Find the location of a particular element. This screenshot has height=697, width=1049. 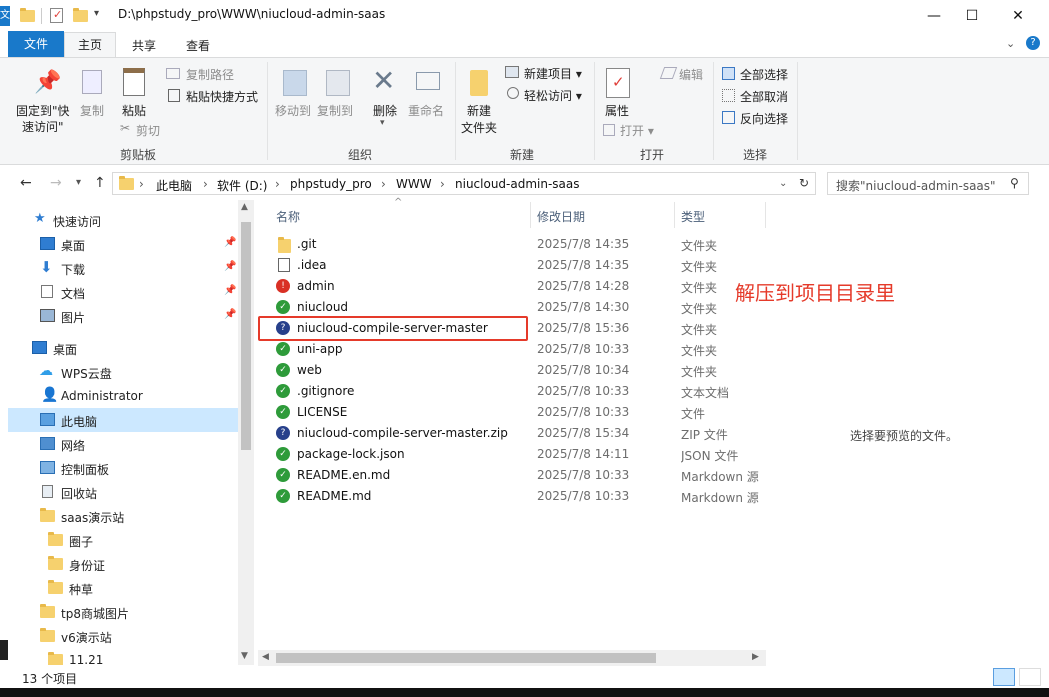

crumb-drive: 软件 (D:) is located at coordinates (242, 185).